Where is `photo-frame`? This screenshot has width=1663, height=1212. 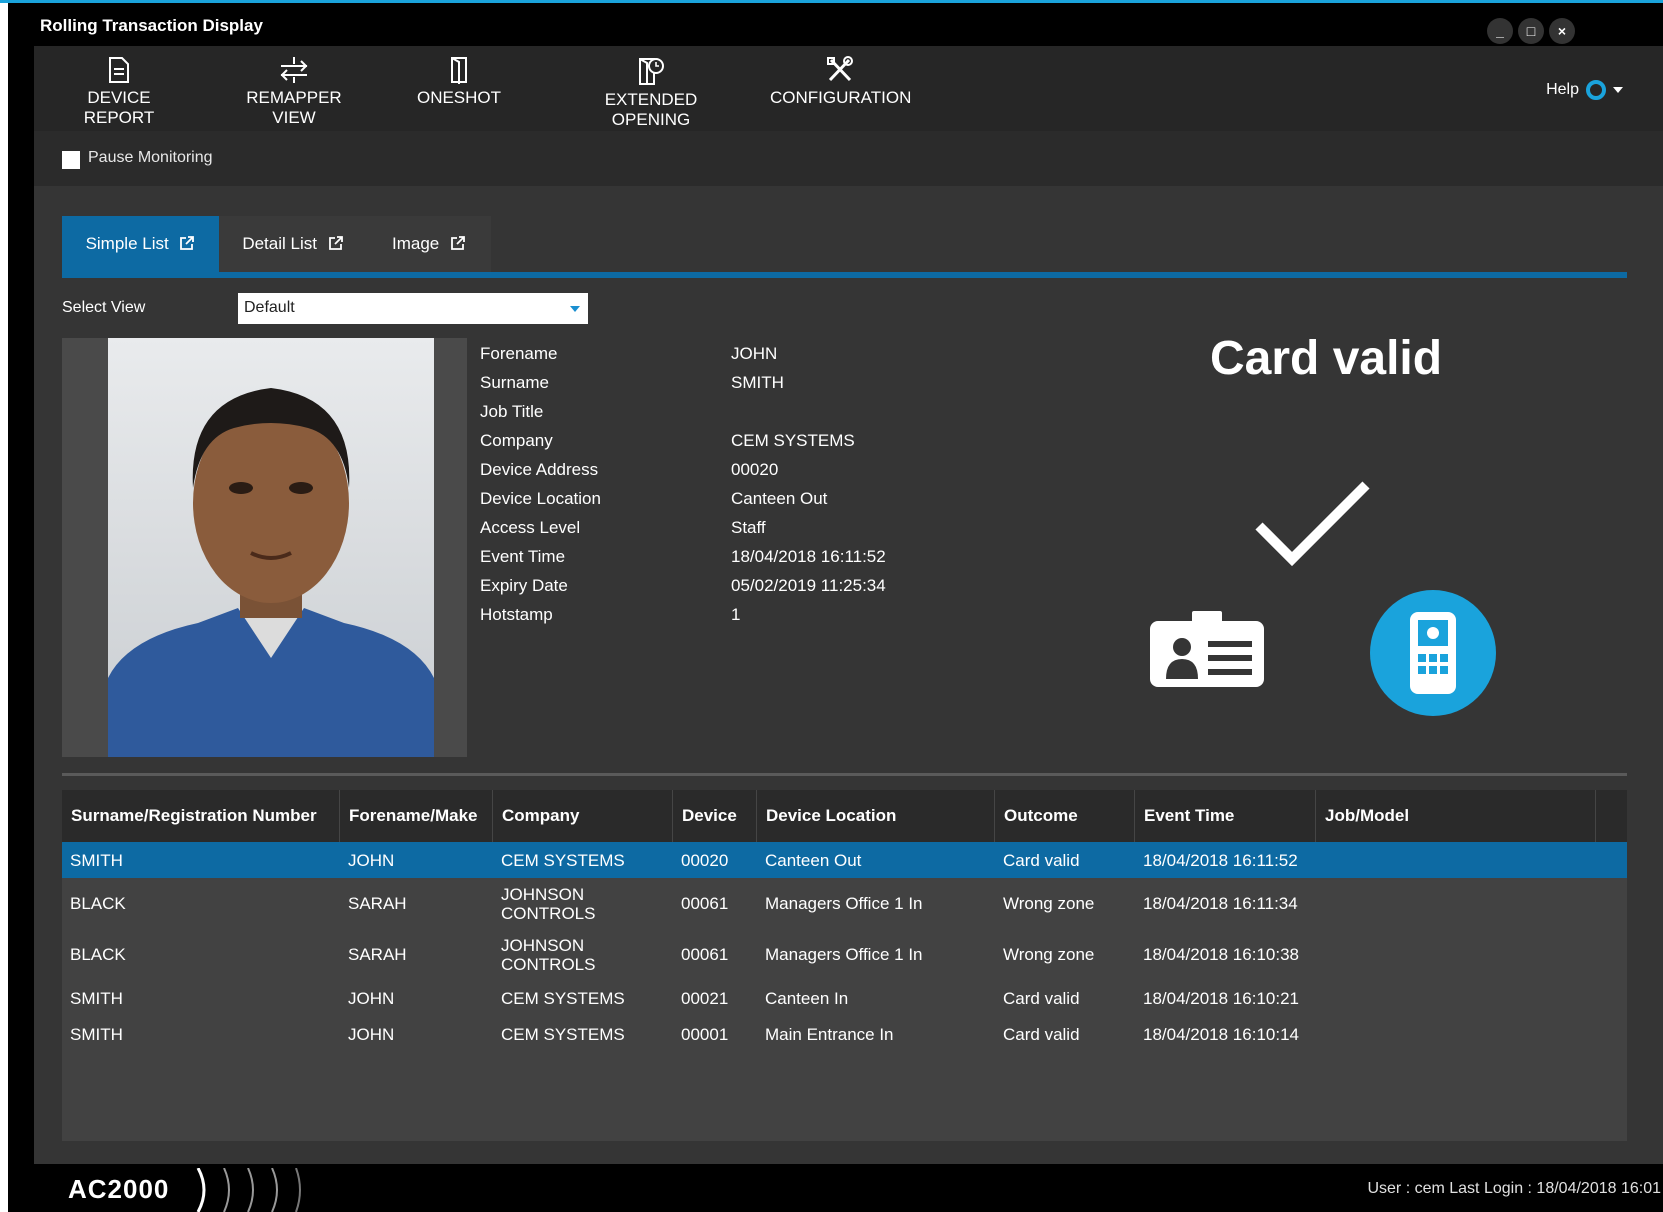
photo-frame is located at coordinates (264, 547).